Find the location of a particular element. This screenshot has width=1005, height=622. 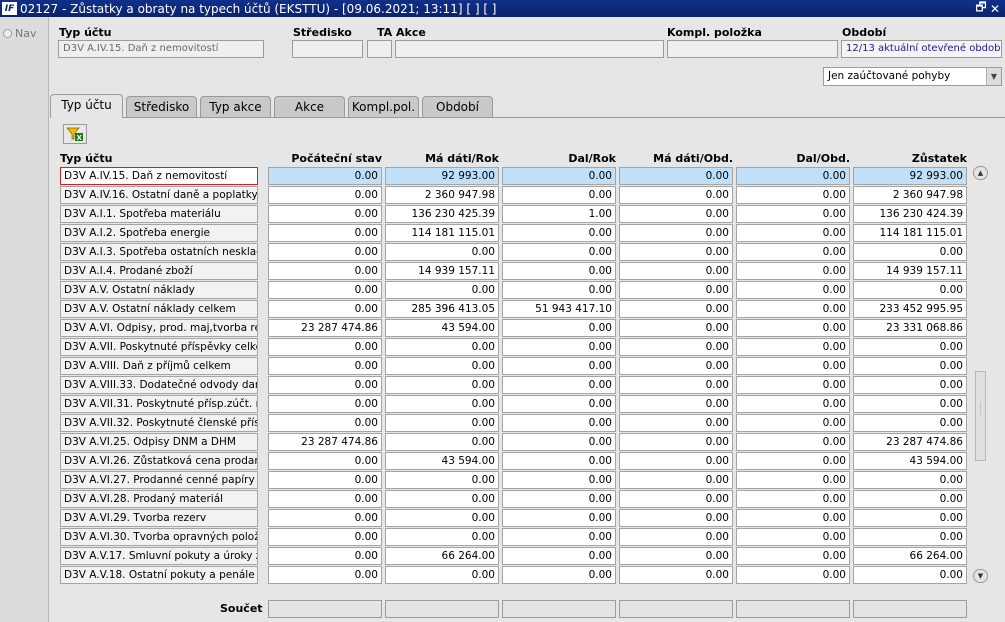

cell-typ-uctu: D3V A.I.1. Spotřeba materiálu is located at coordinates (159, 214).